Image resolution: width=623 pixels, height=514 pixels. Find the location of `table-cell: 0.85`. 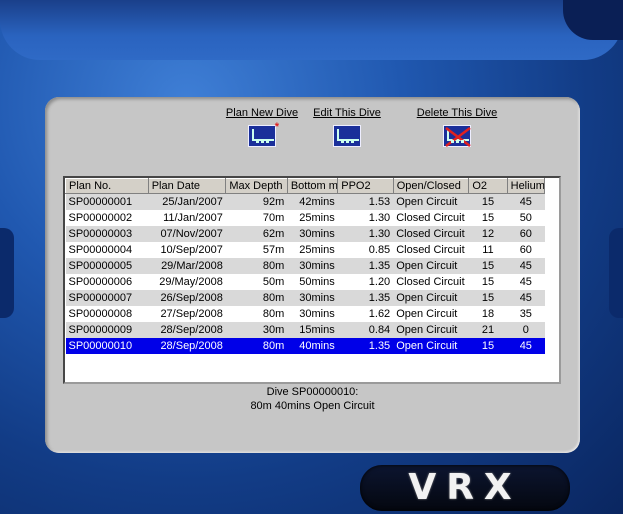

table-cell: 0.85 is located at coordinates (365, 249).